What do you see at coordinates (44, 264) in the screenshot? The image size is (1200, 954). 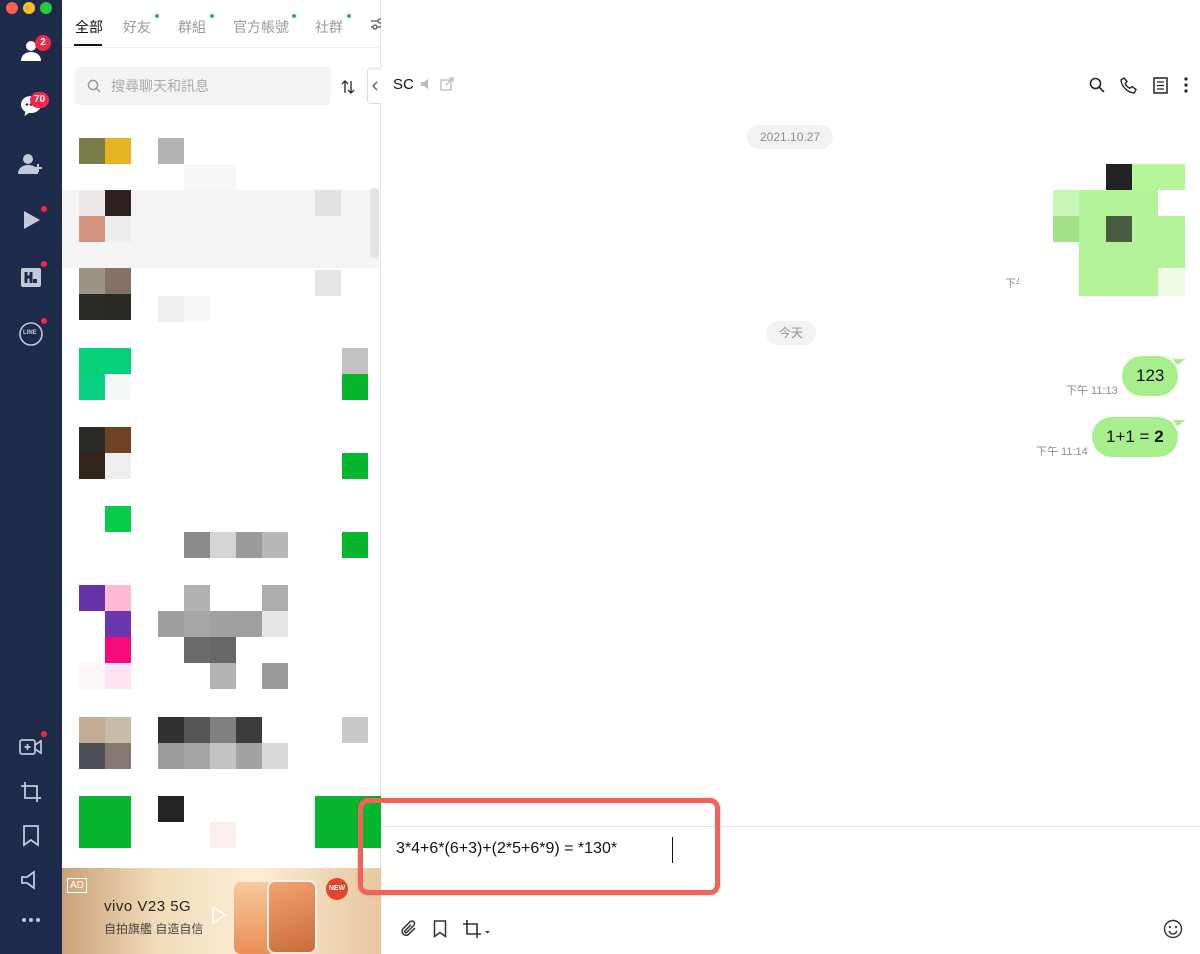 I see `today-notification-dot` at bounding box center [44, 264].